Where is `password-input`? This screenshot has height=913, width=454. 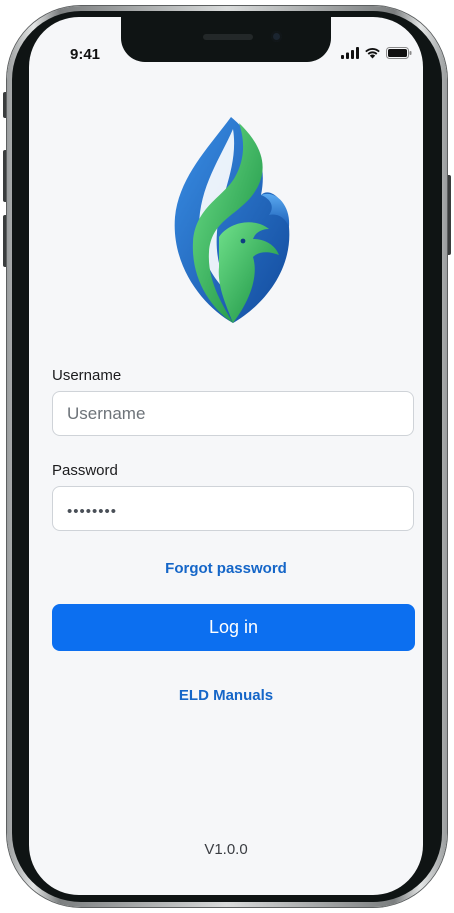 password-input is located at coordinates (233, 508).